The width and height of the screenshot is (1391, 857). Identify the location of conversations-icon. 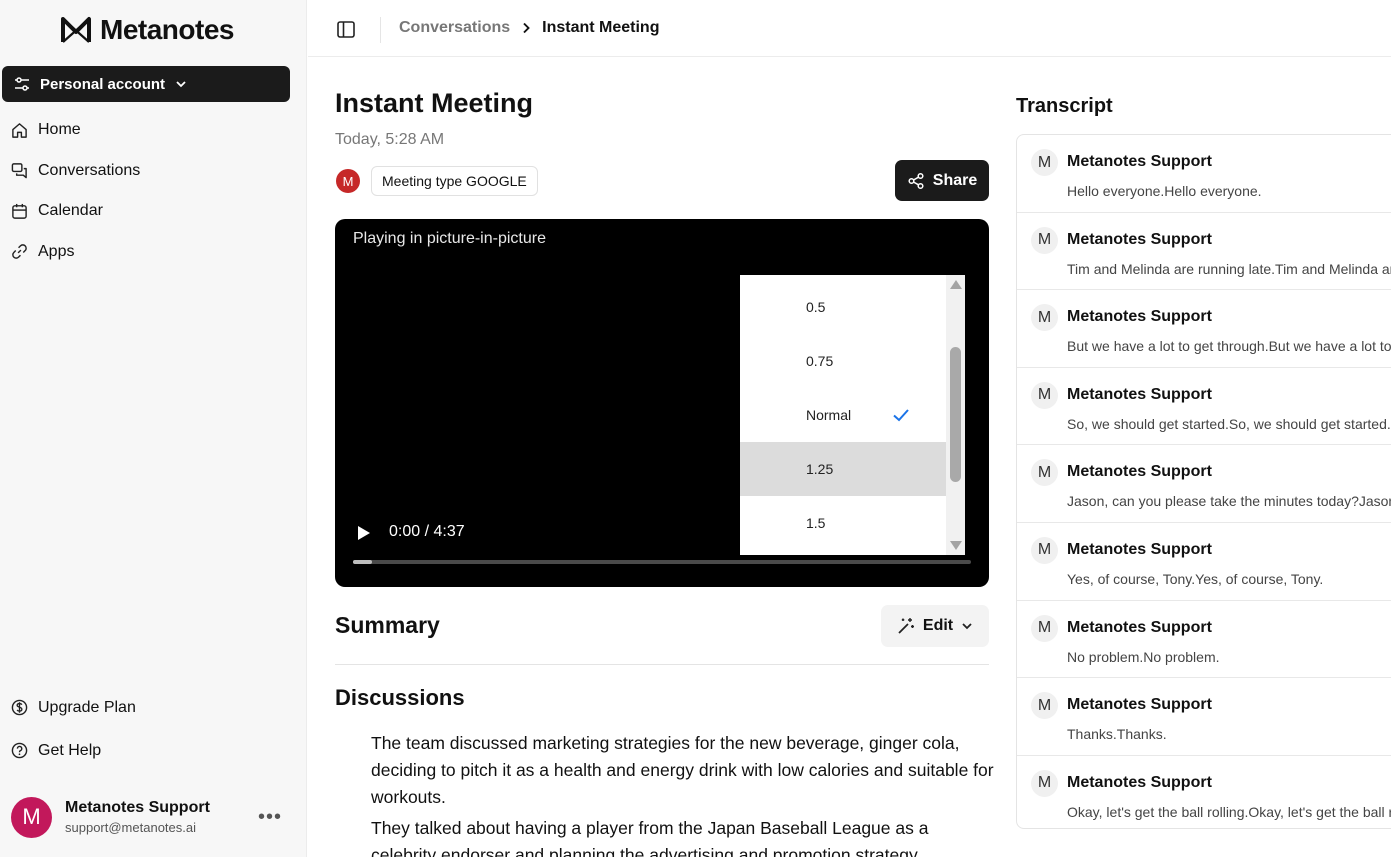
(19, 171).